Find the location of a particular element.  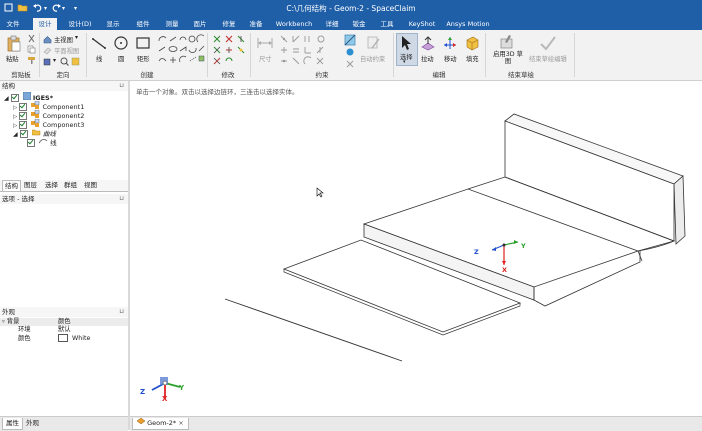

paste-button: 粘贴 is located at coordinates (12, 58).